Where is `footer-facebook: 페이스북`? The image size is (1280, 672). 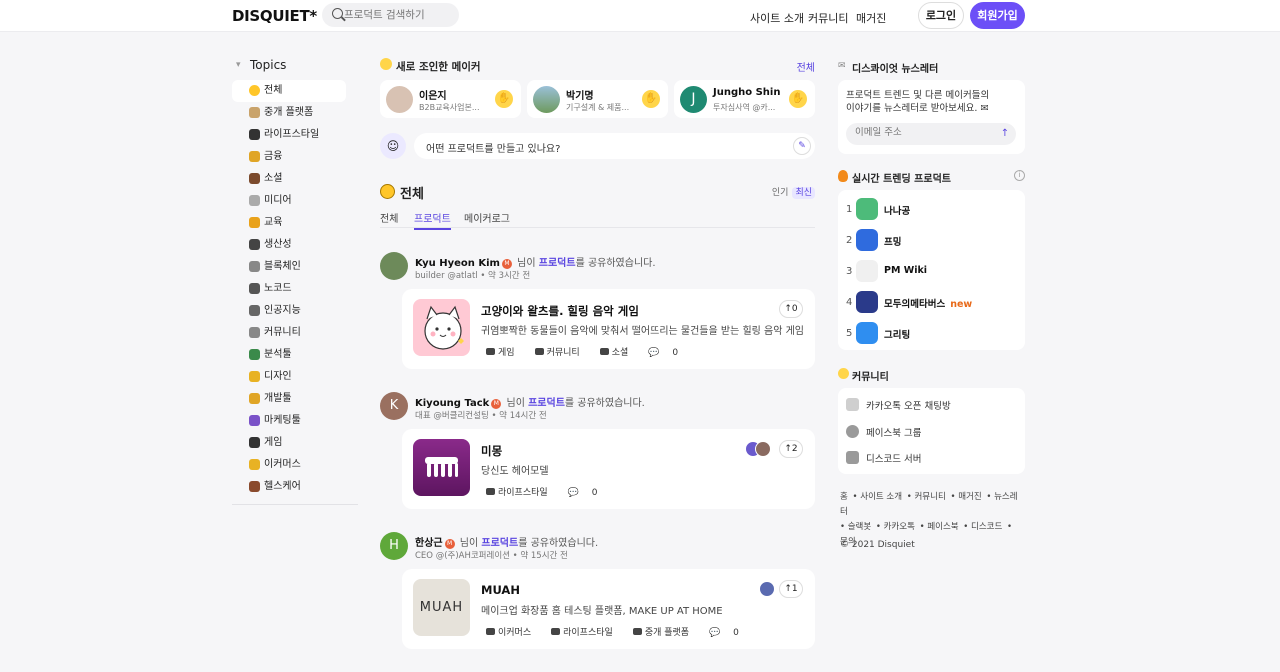
footer-facebook: 페이스북 is located at coordinates (942, 527).